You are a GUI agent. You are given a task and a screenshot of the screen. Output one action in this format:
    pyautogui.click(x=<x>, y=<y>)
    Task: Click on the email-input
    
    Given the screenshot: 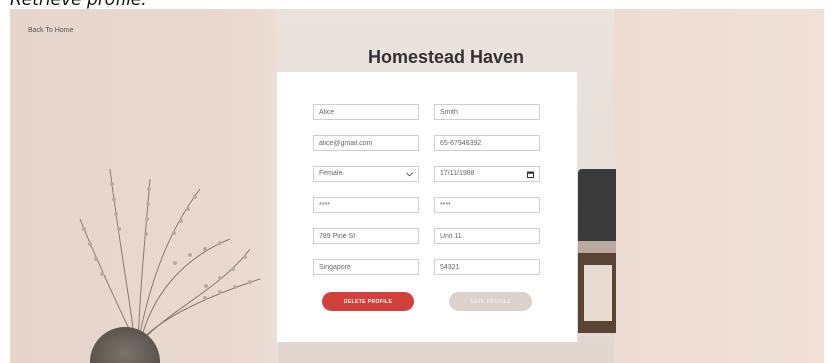 What is the action you would take?
    pyautogui.click(x=366, y=143)
    